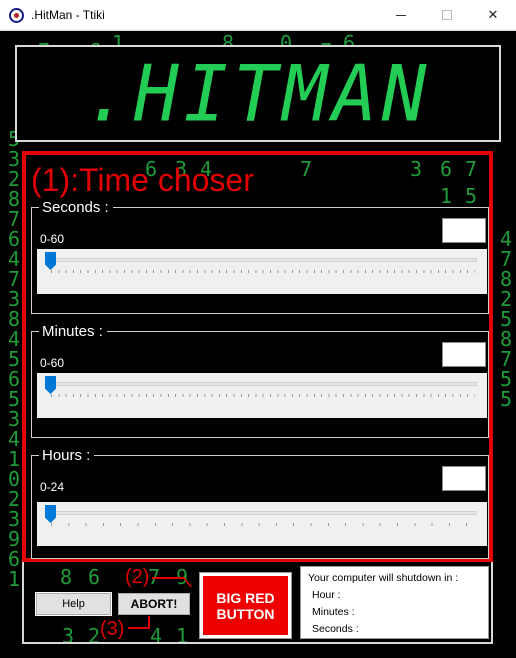 This screenshot has width=516, height=658. Describe the element at coordinates (326, 595) in the screenshot. I see `shutdown-hour-label: Hour :` at that location.